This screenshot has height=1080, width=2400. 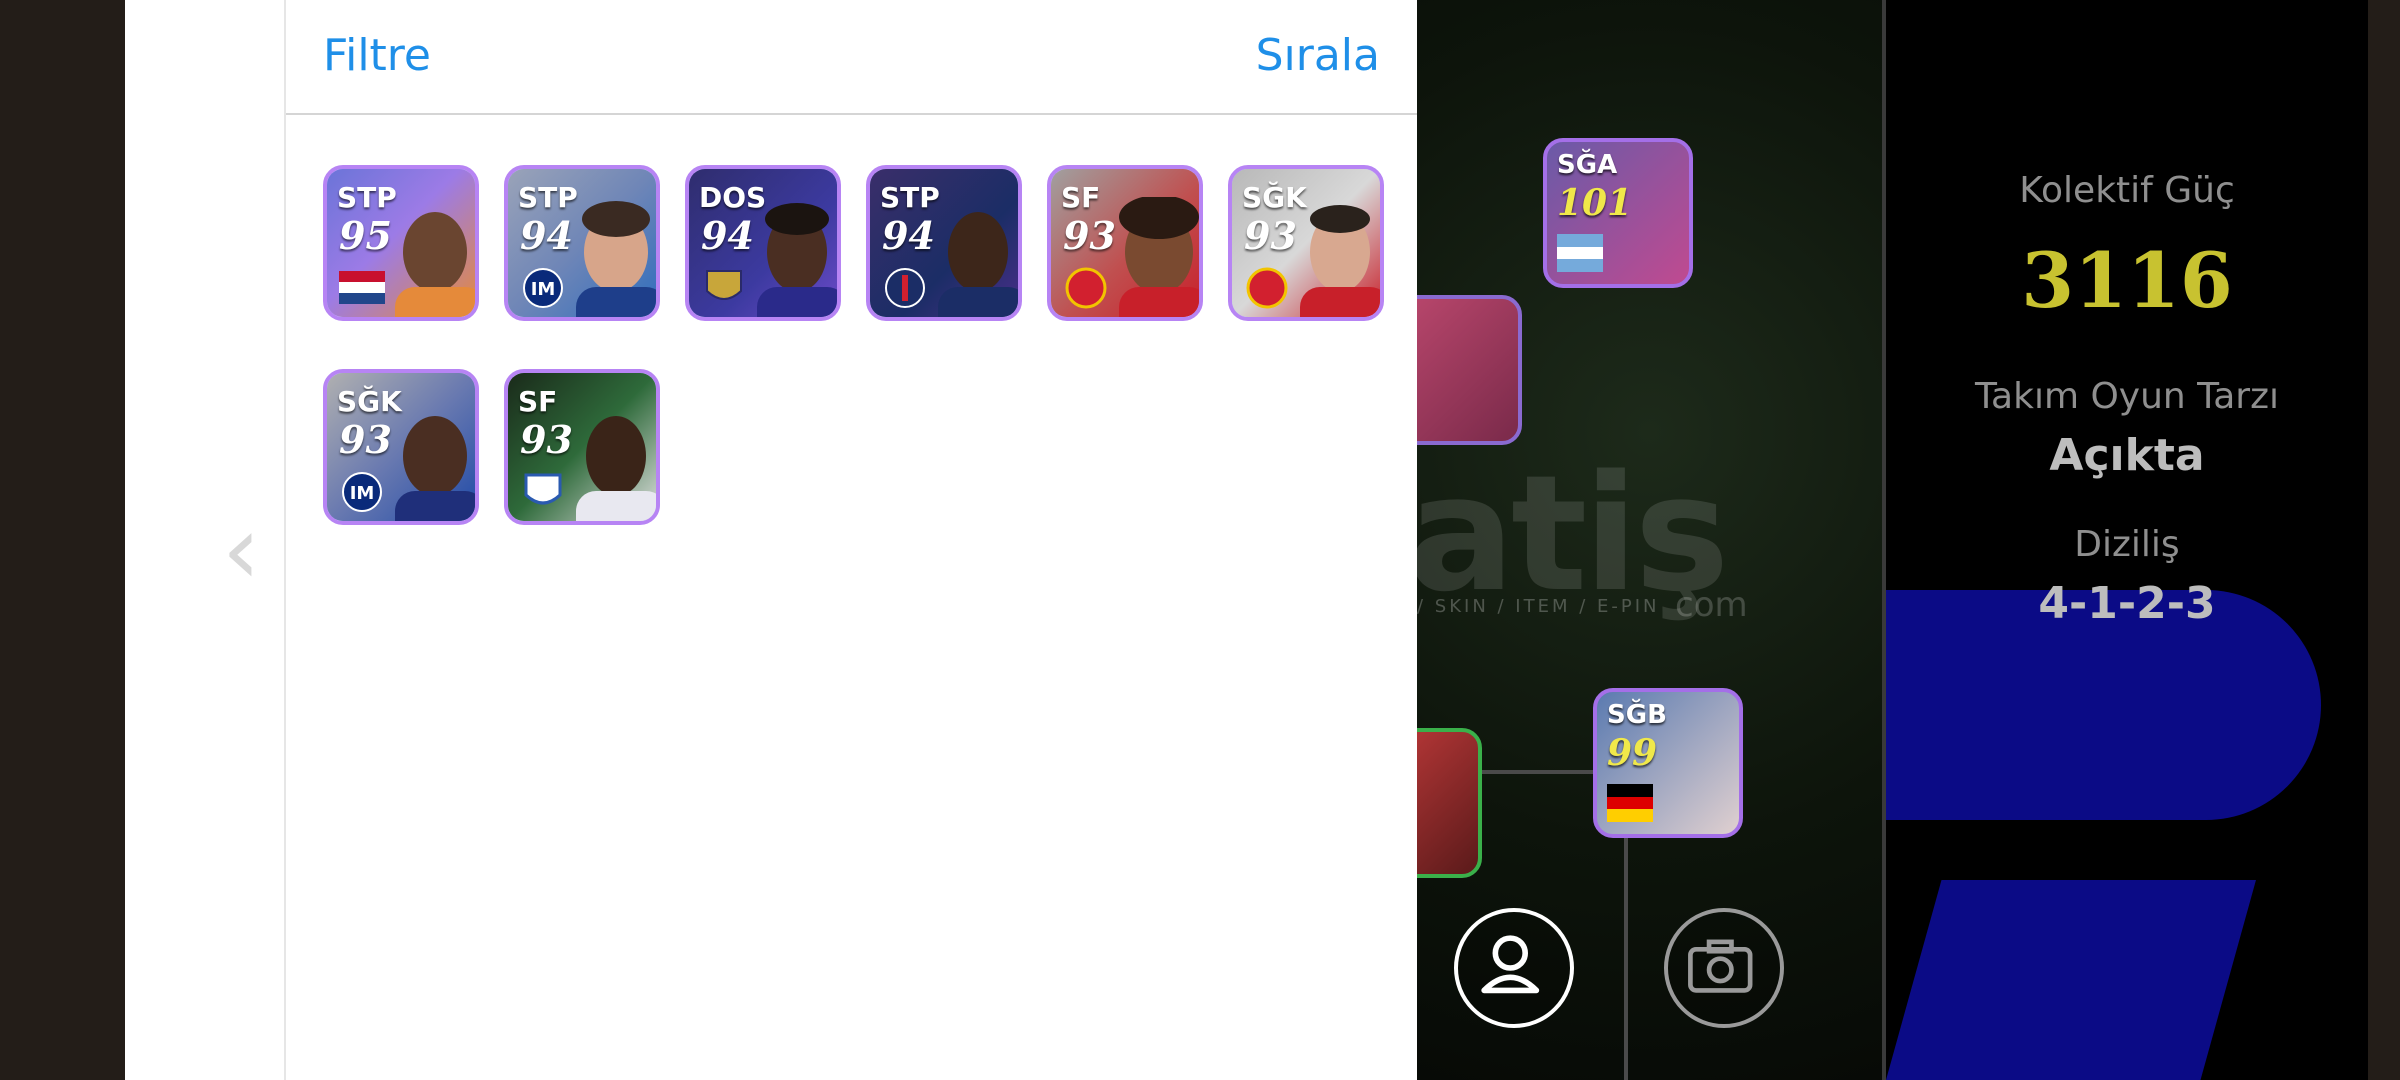 I want to click on team-strength-label: Kolektif Güç, so click(x=2127, y=190).